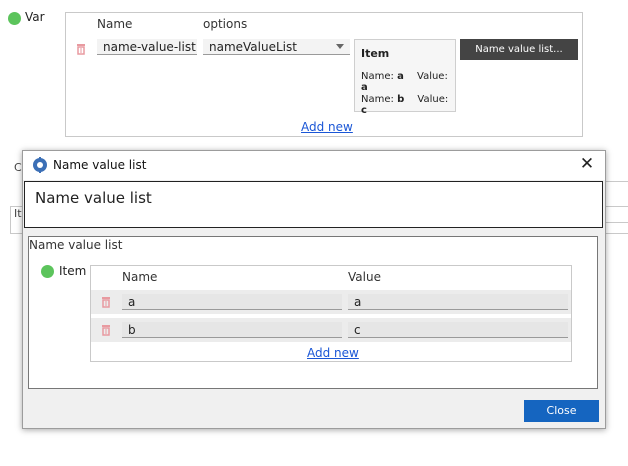 The width and height of the screenshot is (628, 466). I want to click on value-field: a, so click(458, 302).